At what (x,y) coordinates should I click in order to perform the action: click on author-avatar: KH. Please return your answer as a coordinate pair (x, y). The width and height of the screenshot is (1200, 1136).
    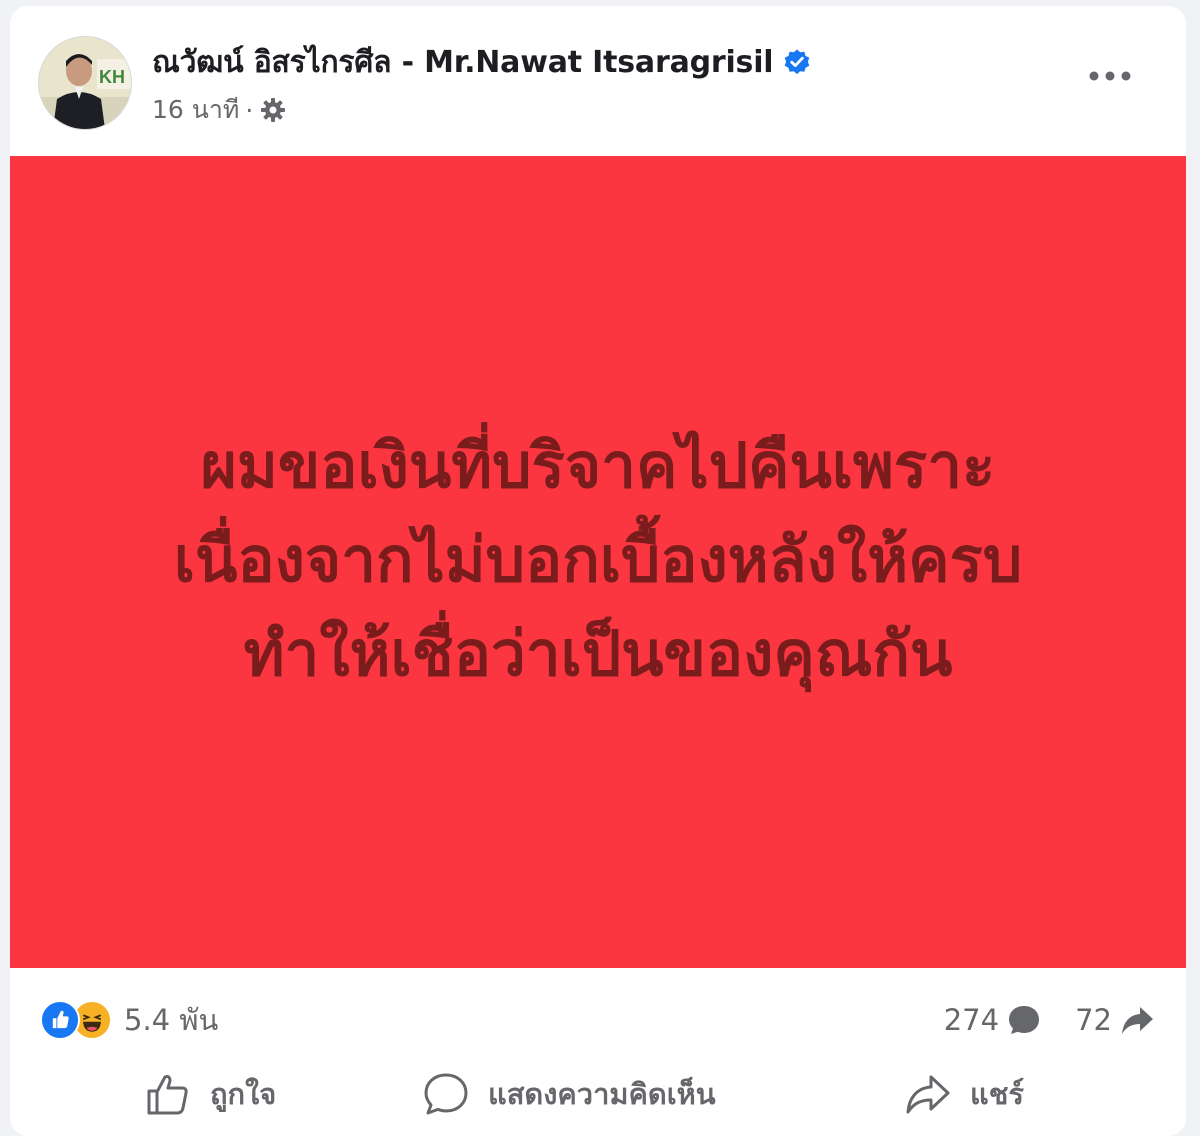
    Looking at the image, I should click on (85, 83).